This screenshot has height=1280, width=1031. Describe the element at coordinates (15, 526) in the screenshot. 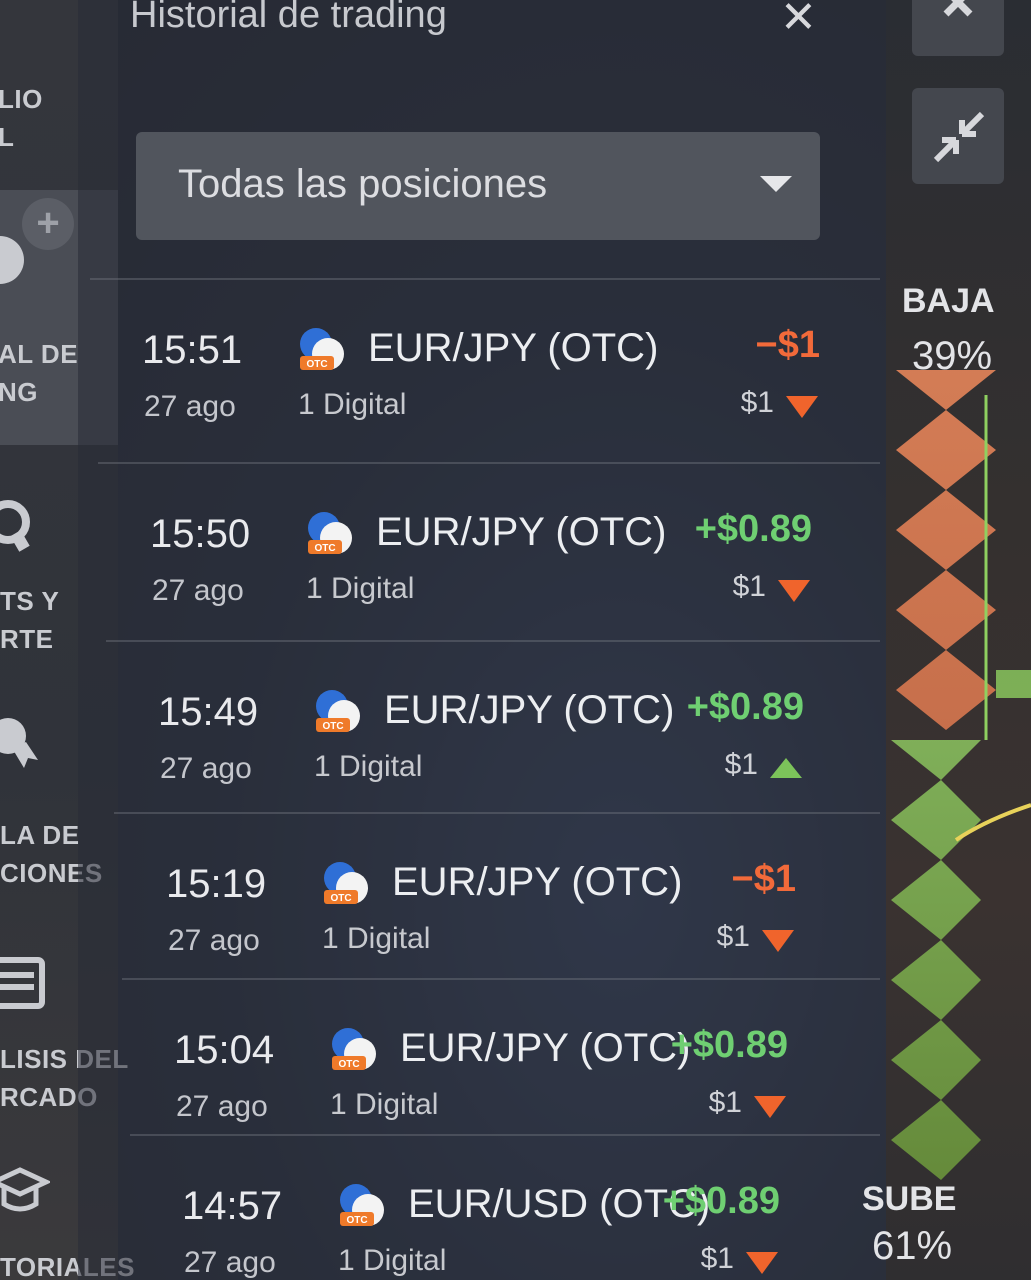

I see `support-icon` at that location.